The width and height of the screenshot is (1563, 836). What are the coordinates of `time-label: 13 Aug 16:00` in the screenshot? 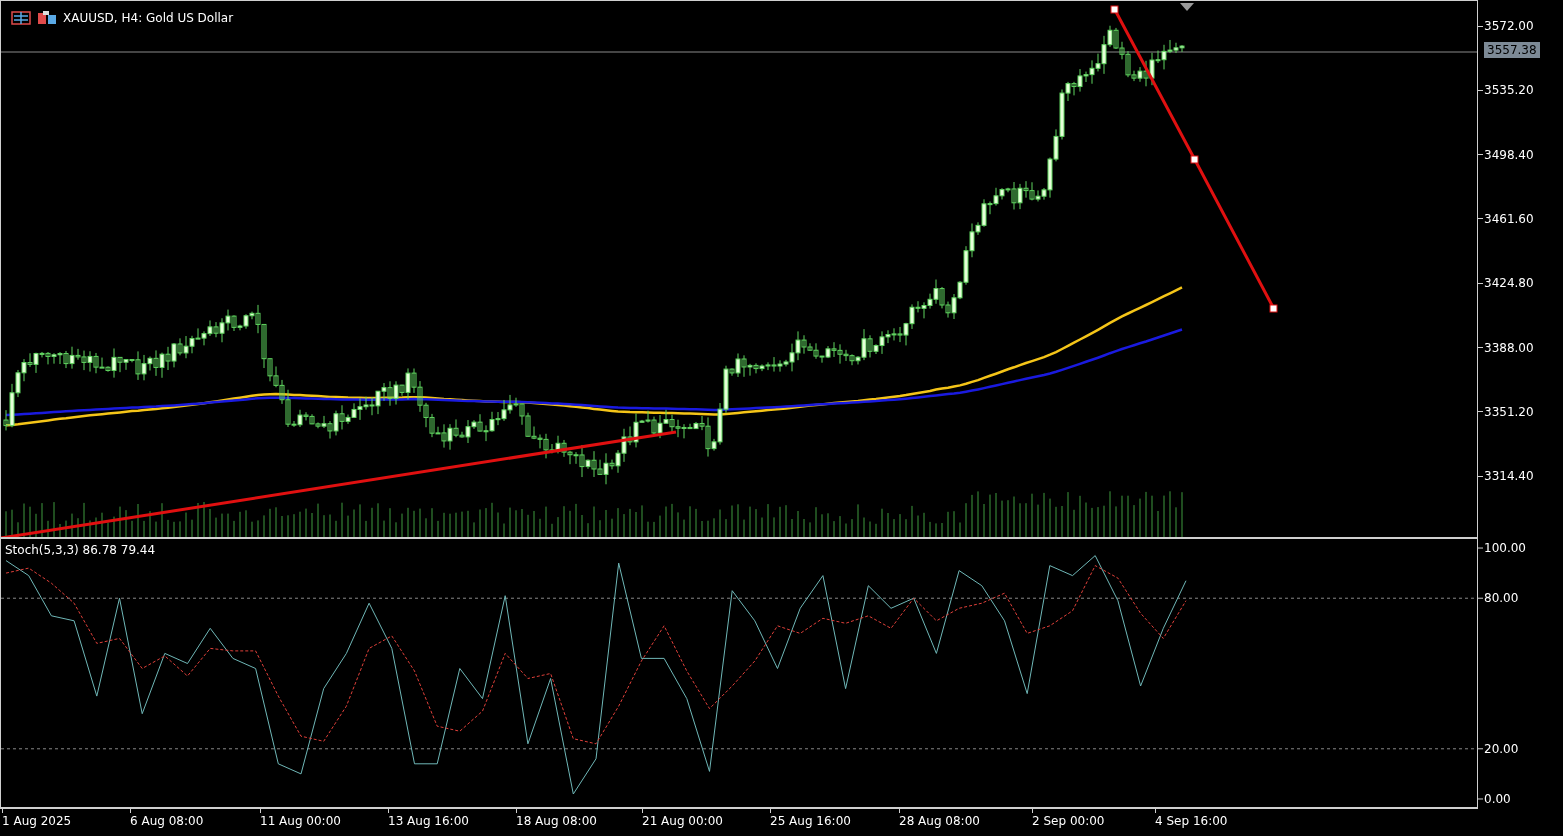 It's located at (428, 821).